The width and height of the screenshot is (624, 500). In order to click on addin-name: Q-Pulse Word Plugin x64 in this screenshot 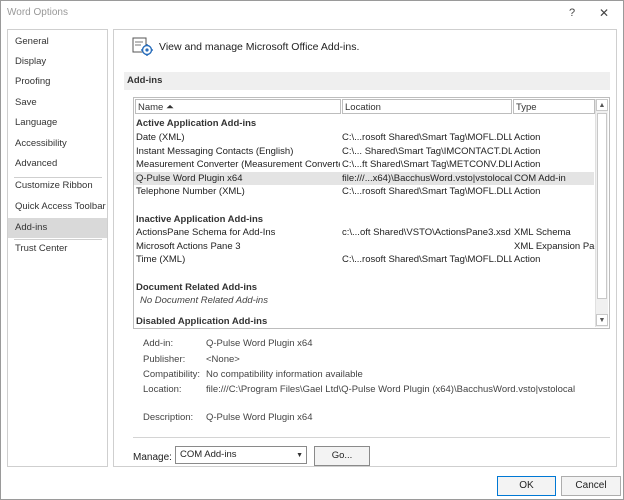, I will do `click(189, 178)`.